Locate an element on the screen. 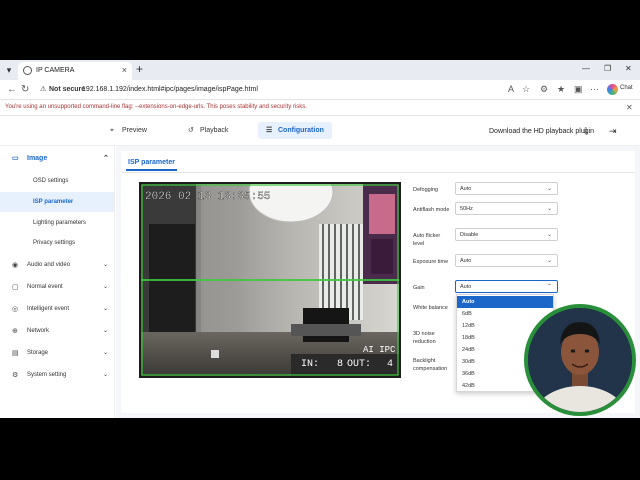  param-label-white-balance: White balance is located at coordinates (430, 308).